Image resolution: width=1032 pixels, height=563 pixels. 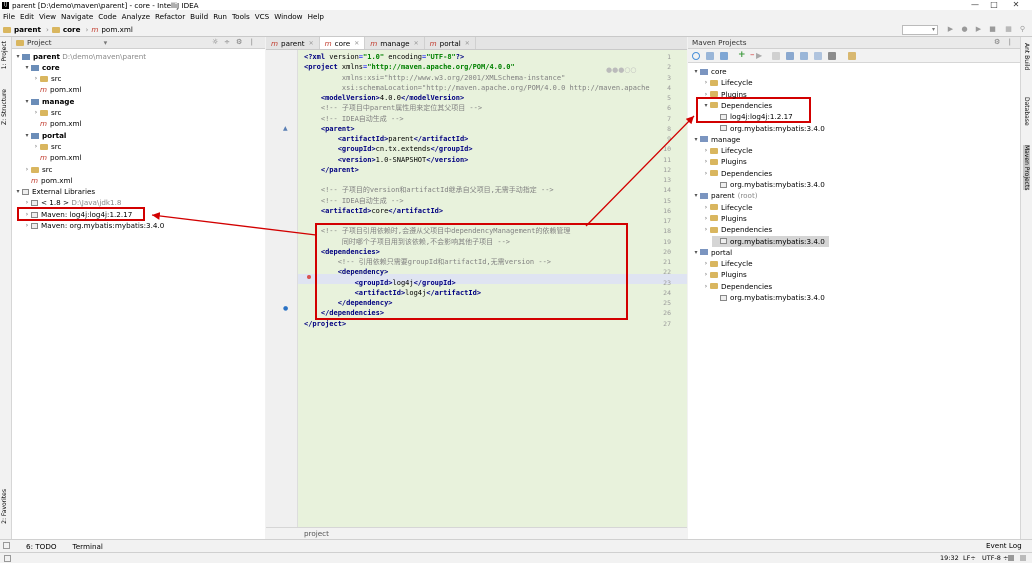 I want to click on arrow-to-project-library, so click(x=234, y=224).